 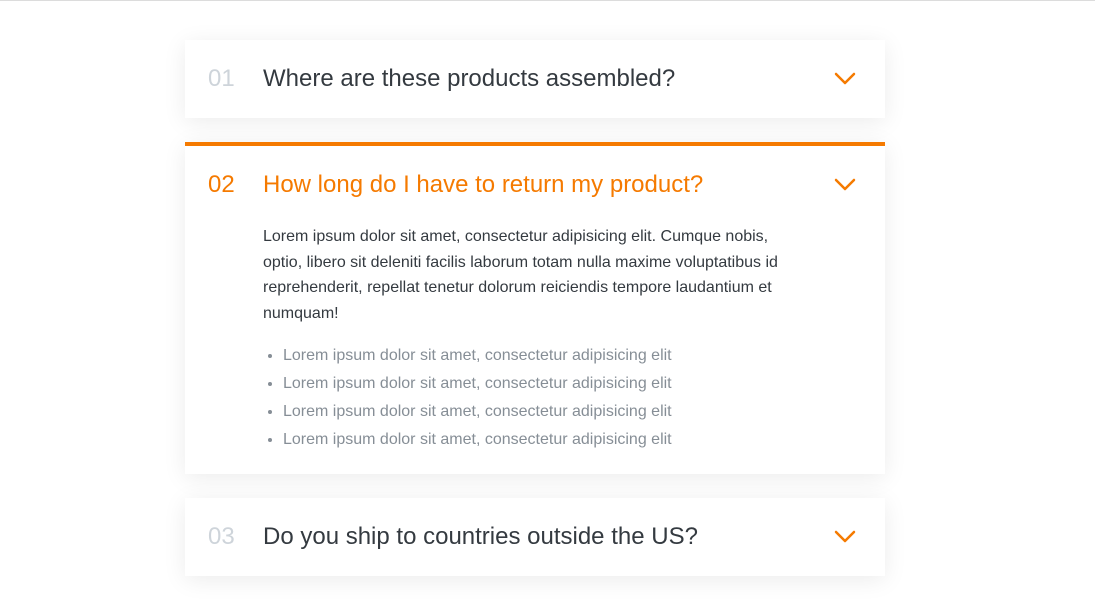 What do you see at coordinates (221, 78) in the screenshot?
I see `faq-item-number: 01` at bounding box center [221, 78].